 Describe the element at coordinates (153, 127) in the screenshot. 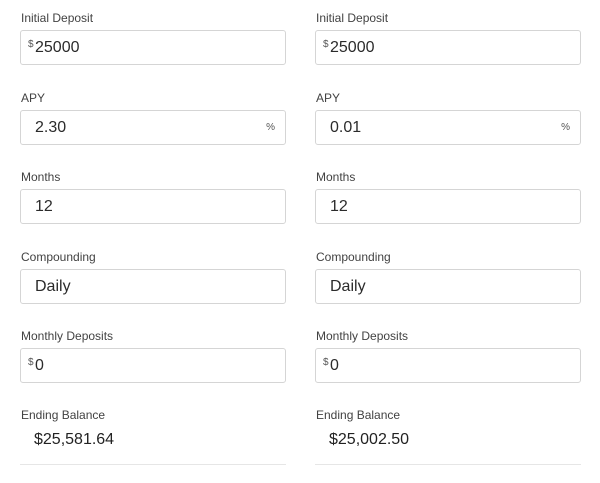

I see `apy-input: 2.30 %` at that location.